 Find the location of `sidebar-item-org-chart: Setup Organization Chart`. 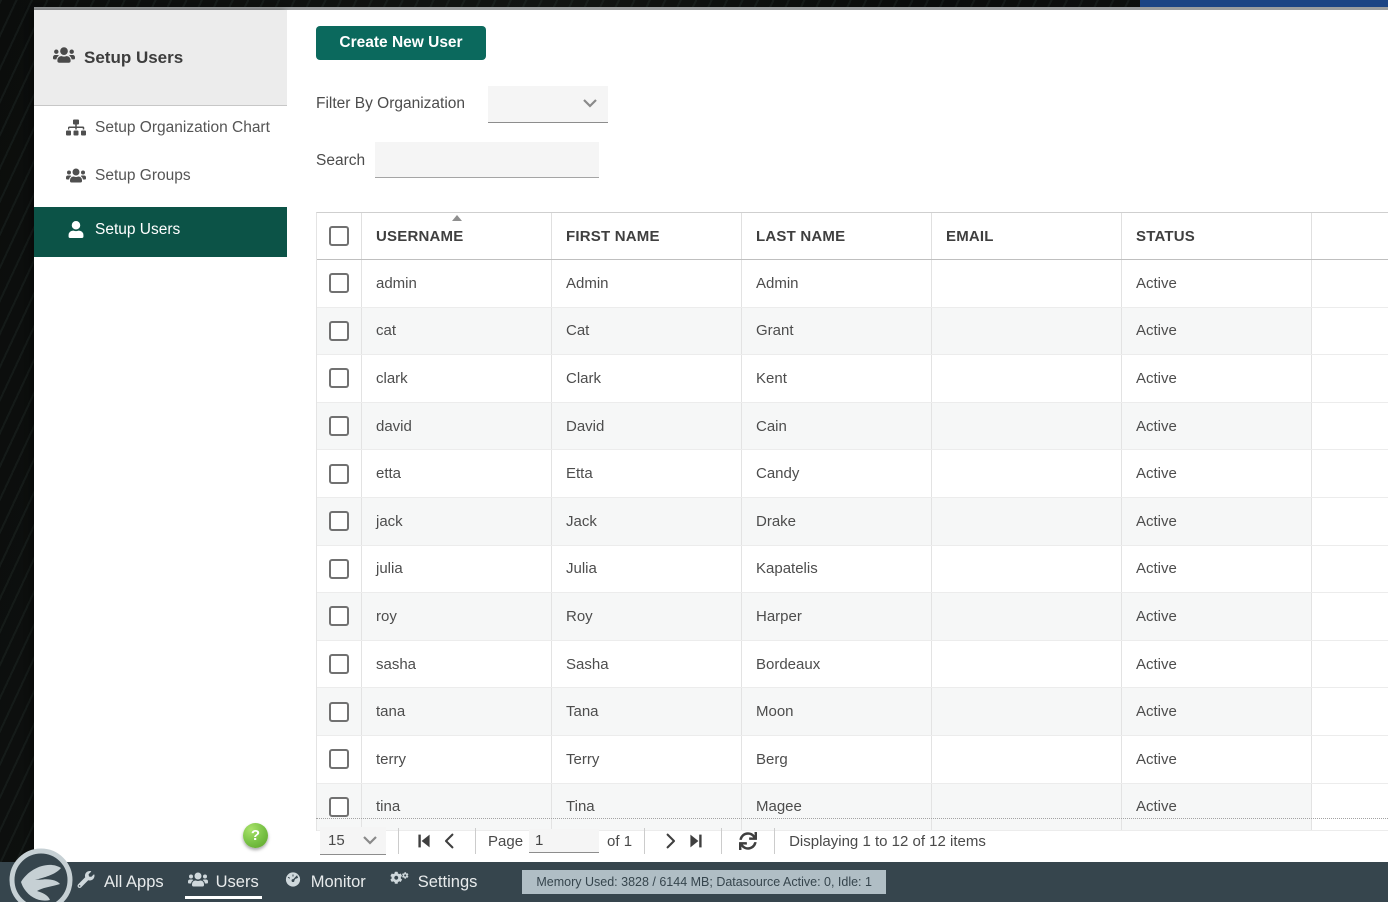

sidebar-item-org-chart: Setup Organization Chart is located at coordinates (160, 130).